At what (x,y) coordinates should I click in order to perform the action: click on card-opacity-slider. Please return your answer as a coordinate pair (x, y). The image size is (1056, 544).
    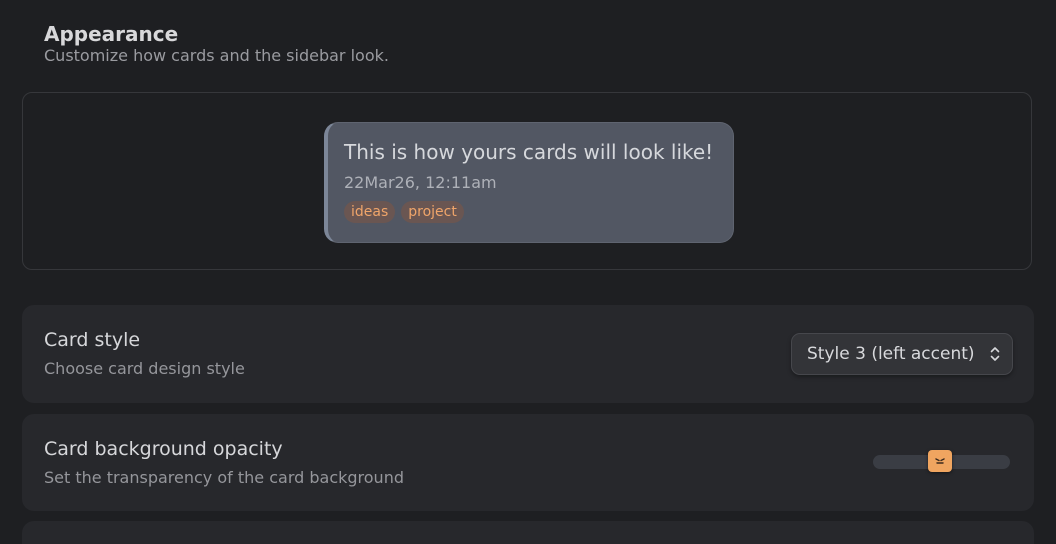
    Looking at the image, I should click on (941, 461).